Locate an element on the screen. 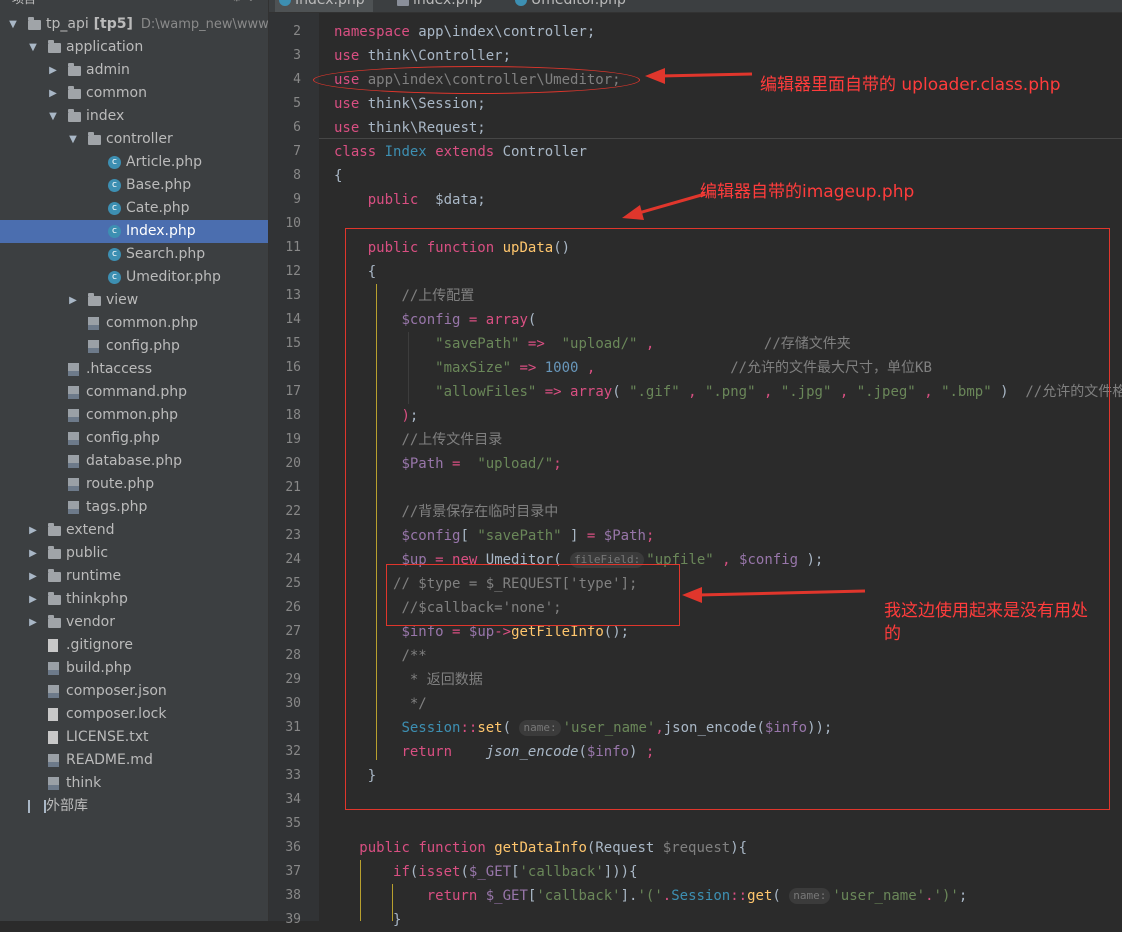 The height and width of the screenshot is (932, 1122). line-number: 28 is located at coordinates (293, 655).